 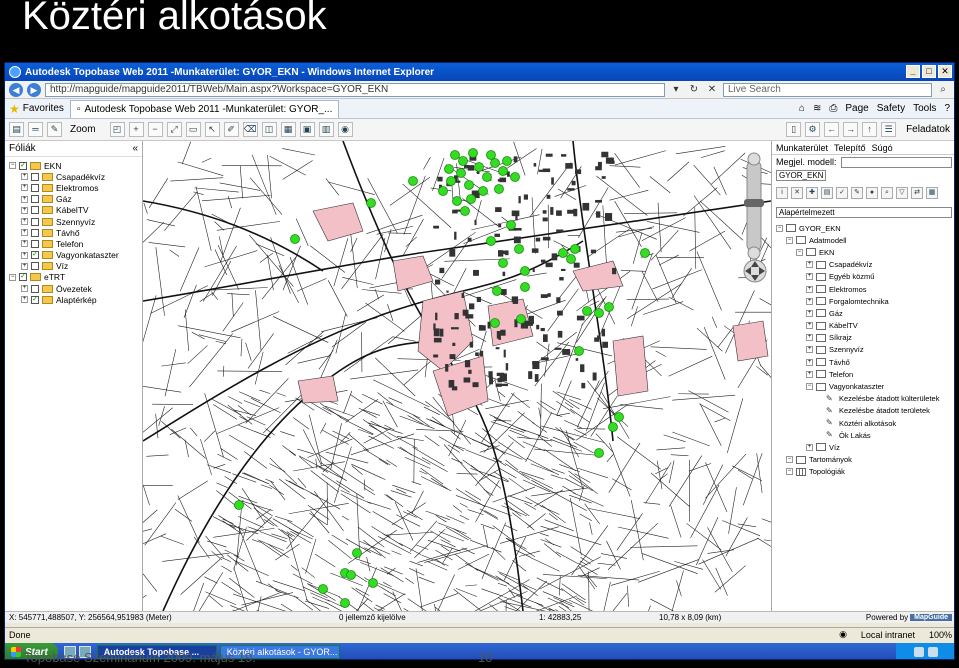 What do you see at coordinates (864, 399) in the screenshot?
I see `feature-tree-item: ✎ Kezelésbe átadott külterületek` at bounding box center [864, 399].